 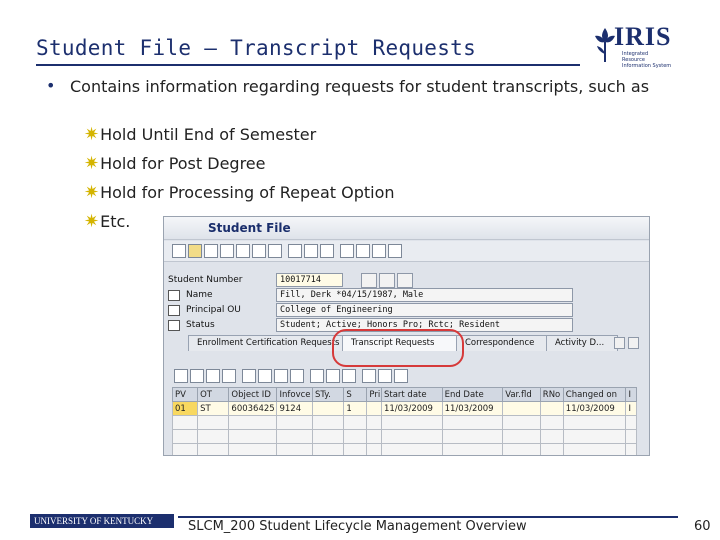 What do you see at coordinates (406, 228) in the screenshot?
I see `sap-title-bar: Student File` at bounding box center [406, 228].